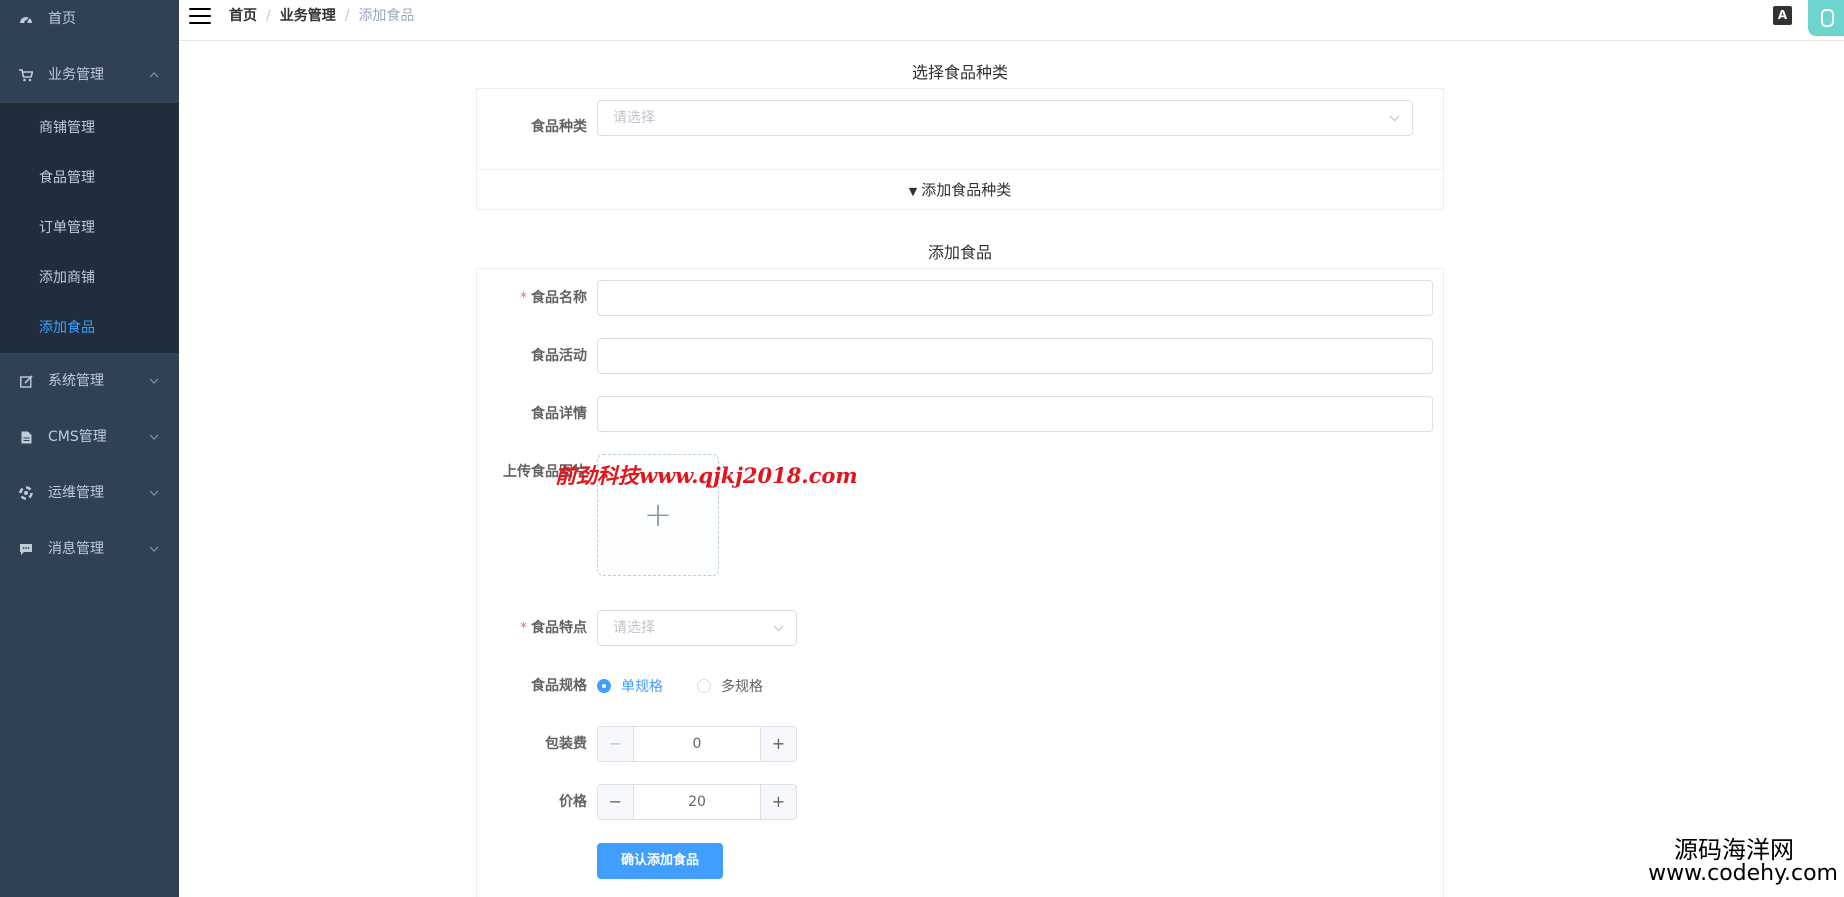  What do you see at coordinates (634, 118) in the screenshot?
I see `category-select-placeholder: 请选择` at bounding box center [634, 118].